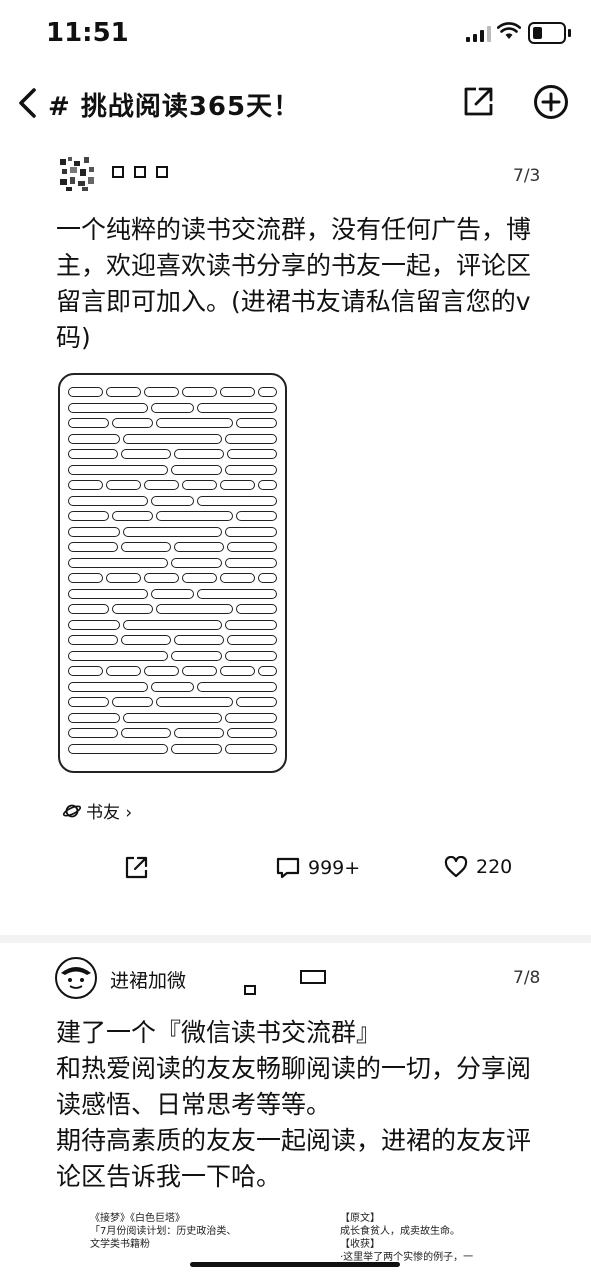 Image resolution: width=591 pixels, height=1280 pixels. I want to click on image-text-line: 「7月份阅读计划：历史政治类、, so click(163, 1231).